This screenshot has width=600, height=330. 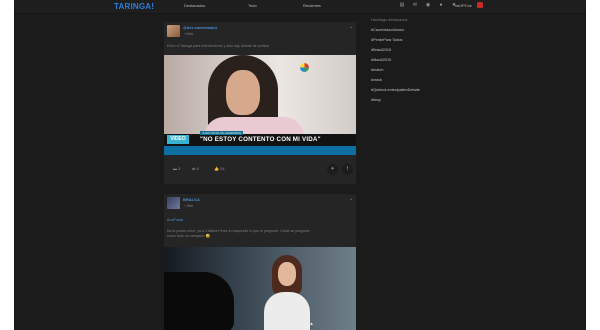 What do you see at coordinates (188, 206) in the screenshot?
I see `post-time: ◔ 13m` at bounding box center [188, 206].